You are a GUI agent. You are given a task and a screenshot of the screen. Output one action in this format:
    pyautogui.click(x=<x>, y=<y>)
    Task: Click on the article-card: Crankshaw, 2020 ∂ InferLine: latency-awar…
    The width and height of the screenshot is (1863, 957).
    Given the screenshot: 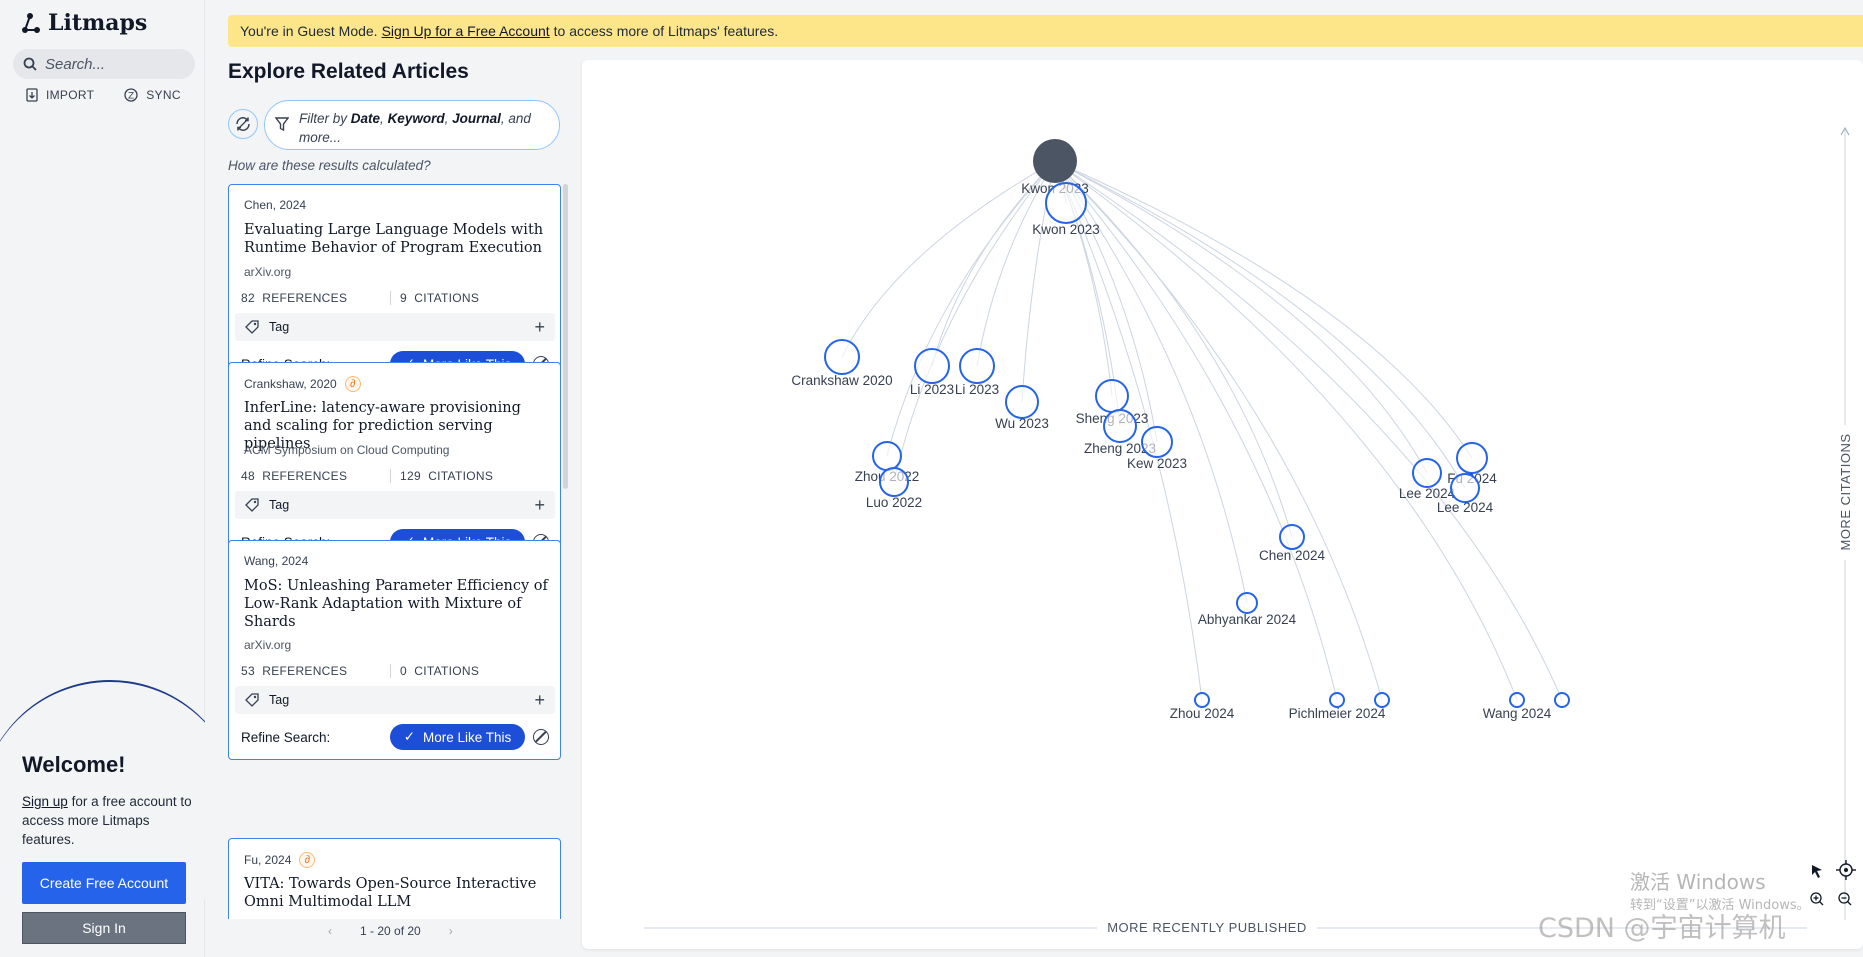 What is the action you would take?
    pyautogui.click(x=394, y=463)
    